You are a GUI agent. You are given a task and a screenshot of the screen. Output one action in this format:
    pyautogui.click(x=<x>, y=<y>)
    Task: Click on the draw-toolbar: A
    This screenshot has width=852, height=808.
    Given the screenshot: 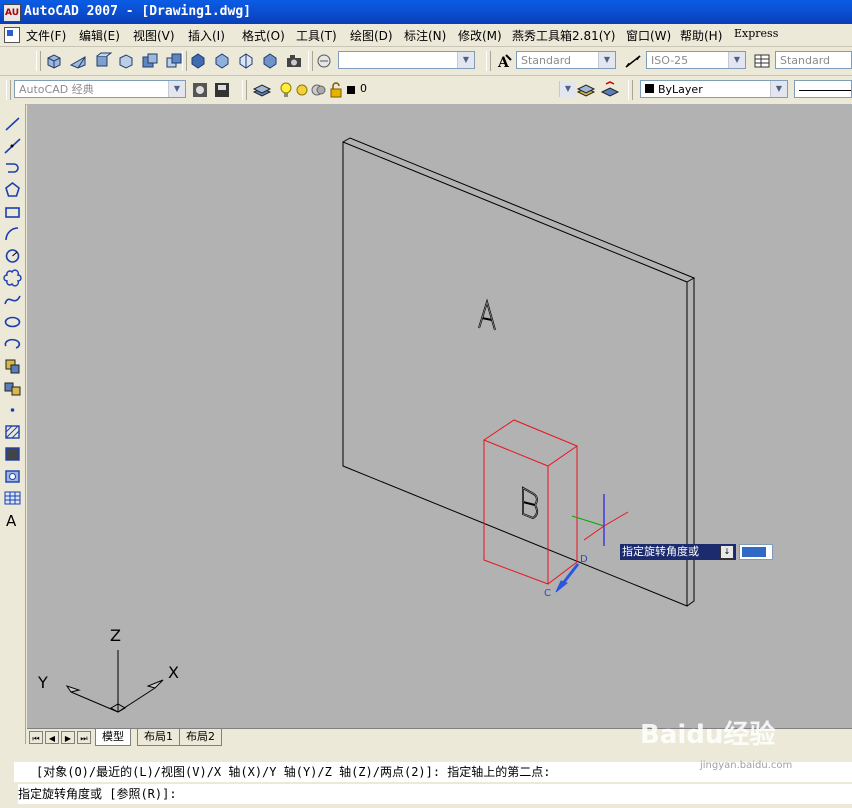 What is the action you would take?
    pyautogui.click(x=13, y=424)
    